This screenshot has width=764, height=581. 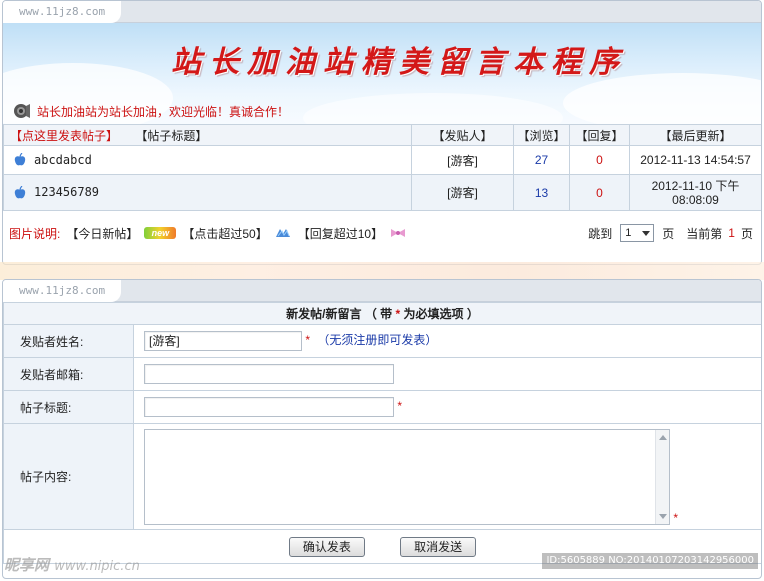 What do you see at coordinates (171, 135) in the screenshot?
I see `column-title-header: 【帖子标题】` at bounding box center [171, 135].